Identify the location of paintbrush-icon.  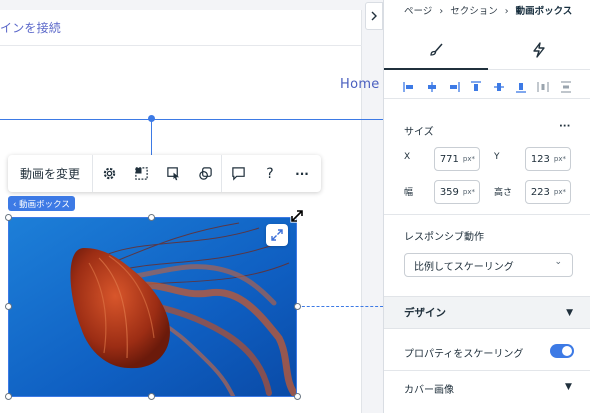
(436, 49).